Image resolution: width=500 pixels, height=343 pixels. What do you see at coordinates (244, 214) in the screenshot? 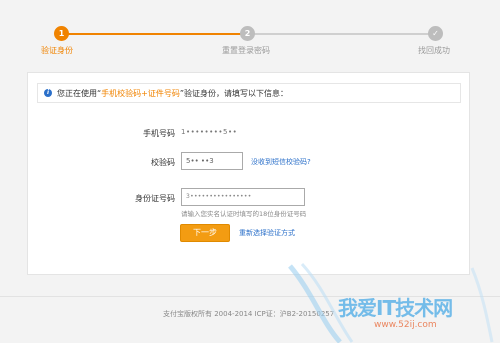
I see `id-number-hint: 请输入您实名认证时填写的18位身份证号码` at bounding box center [244, 214].